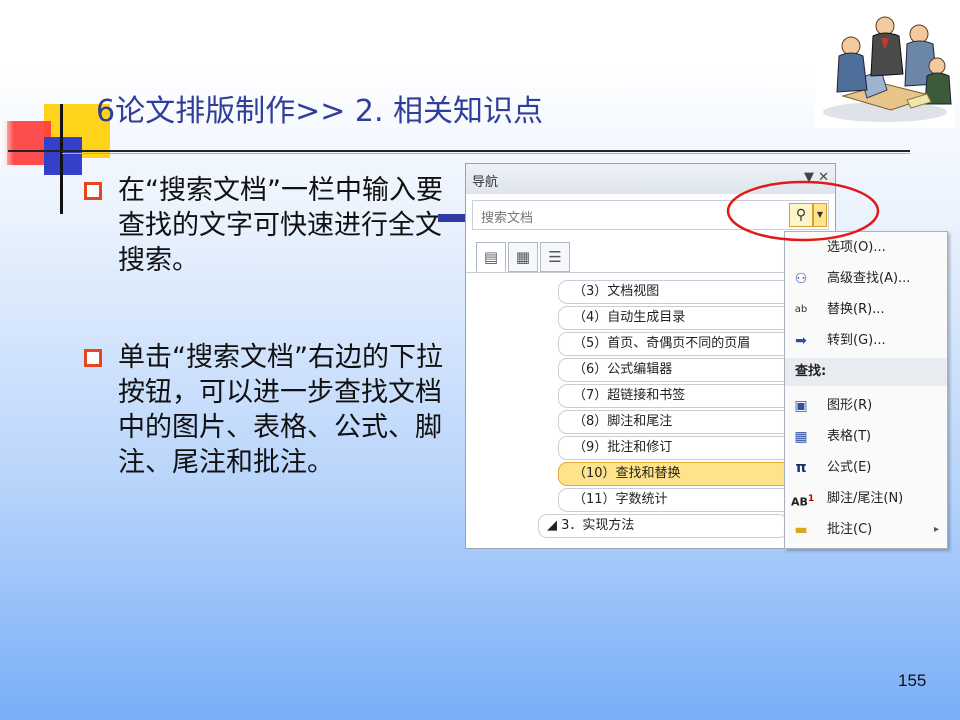  I want to click on menu-item-graphics: ▣ 图形(R), so click(866, 406).